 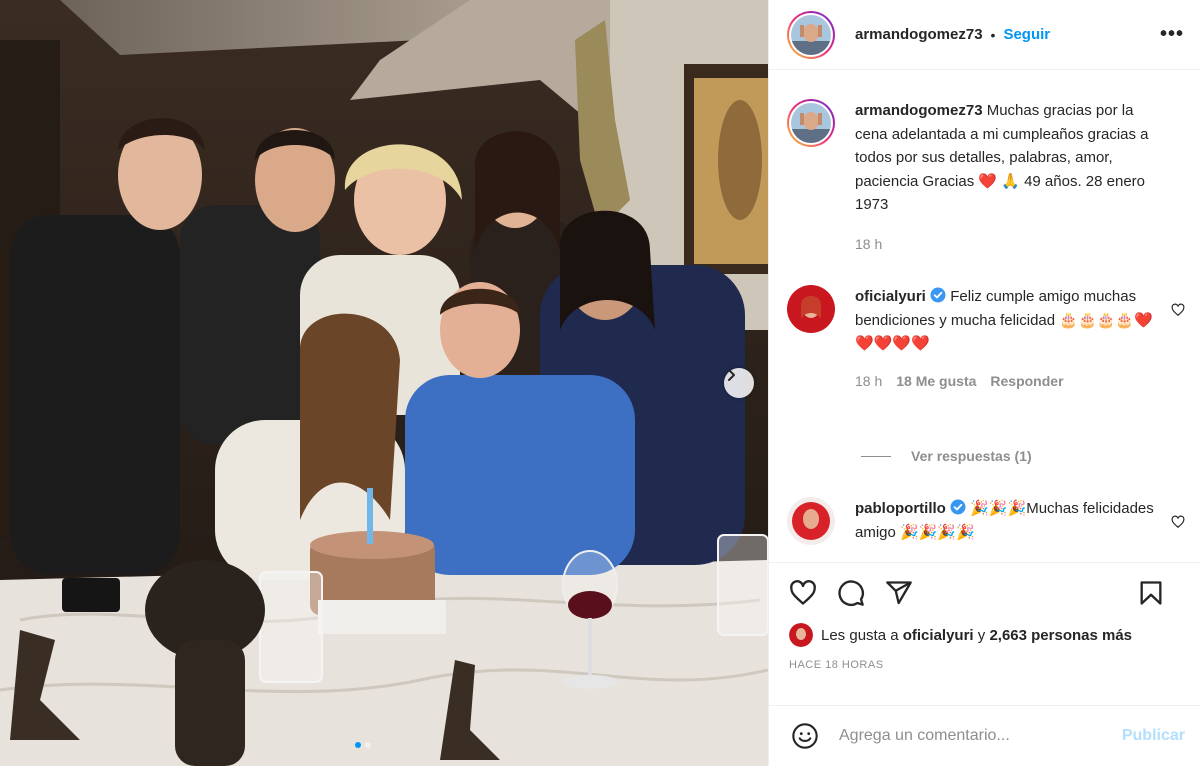 What do you see at coordinates (358, 745) in the screenshot?
I see `carousel-dot-active` at bounding box center [358, 745].